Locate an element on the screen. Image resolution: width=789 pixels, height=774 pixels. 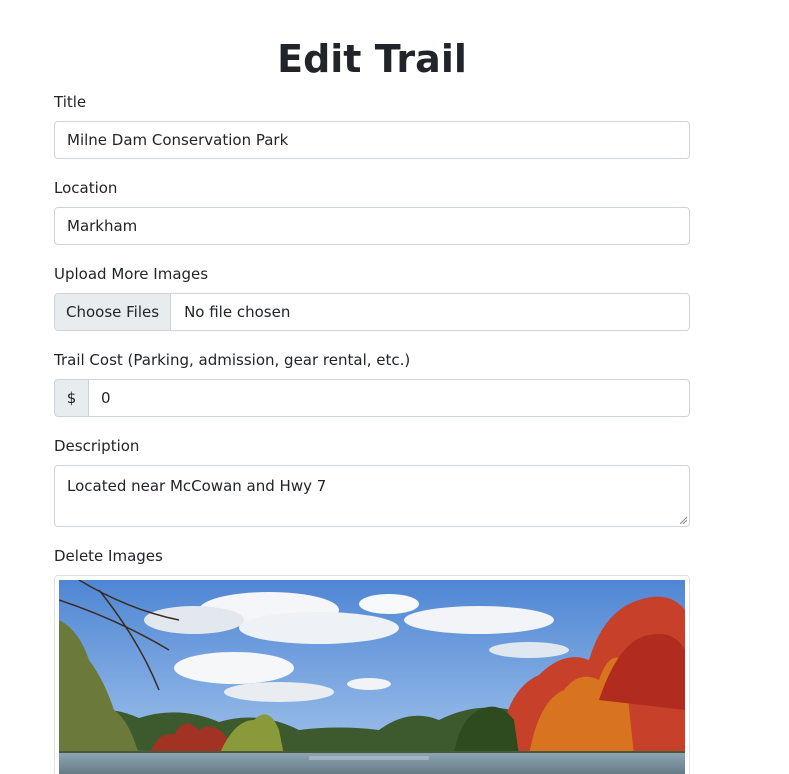
delete-images-label: Delete Images is located at coordinates (108, 556).